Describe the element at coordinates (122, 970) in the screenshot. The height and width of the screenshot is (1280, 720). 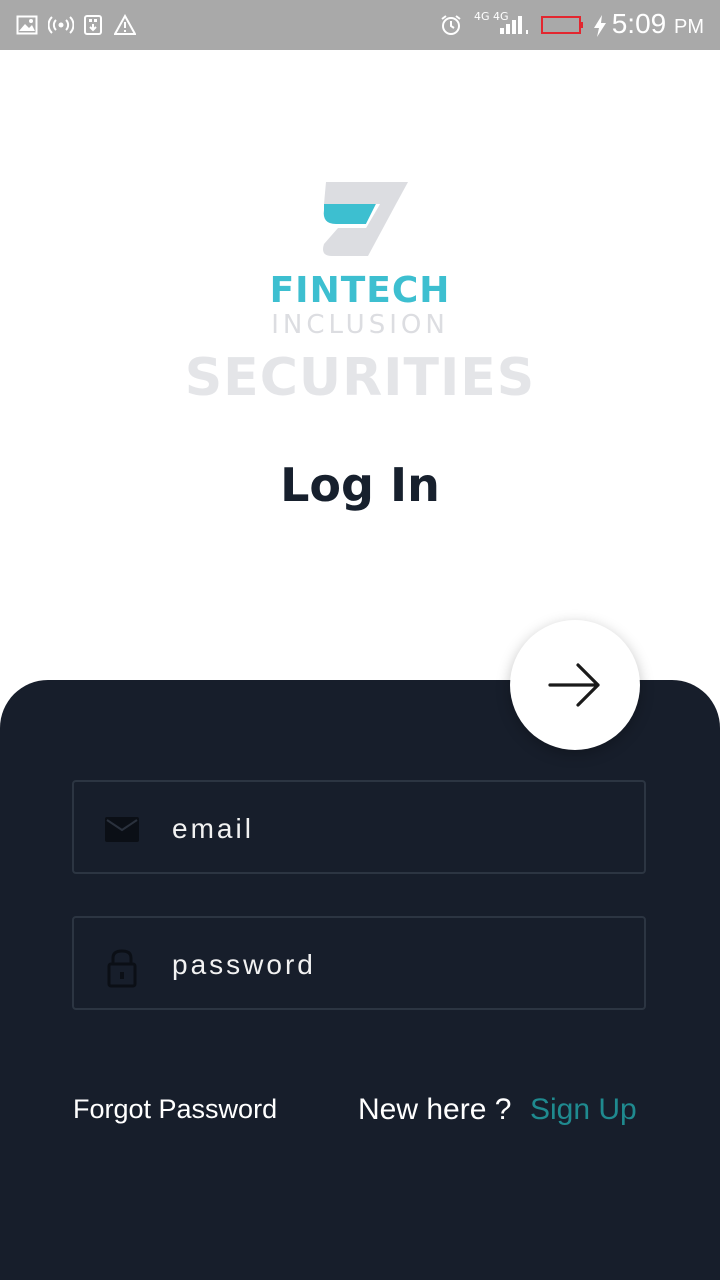
I see `lock-icon` at that location.